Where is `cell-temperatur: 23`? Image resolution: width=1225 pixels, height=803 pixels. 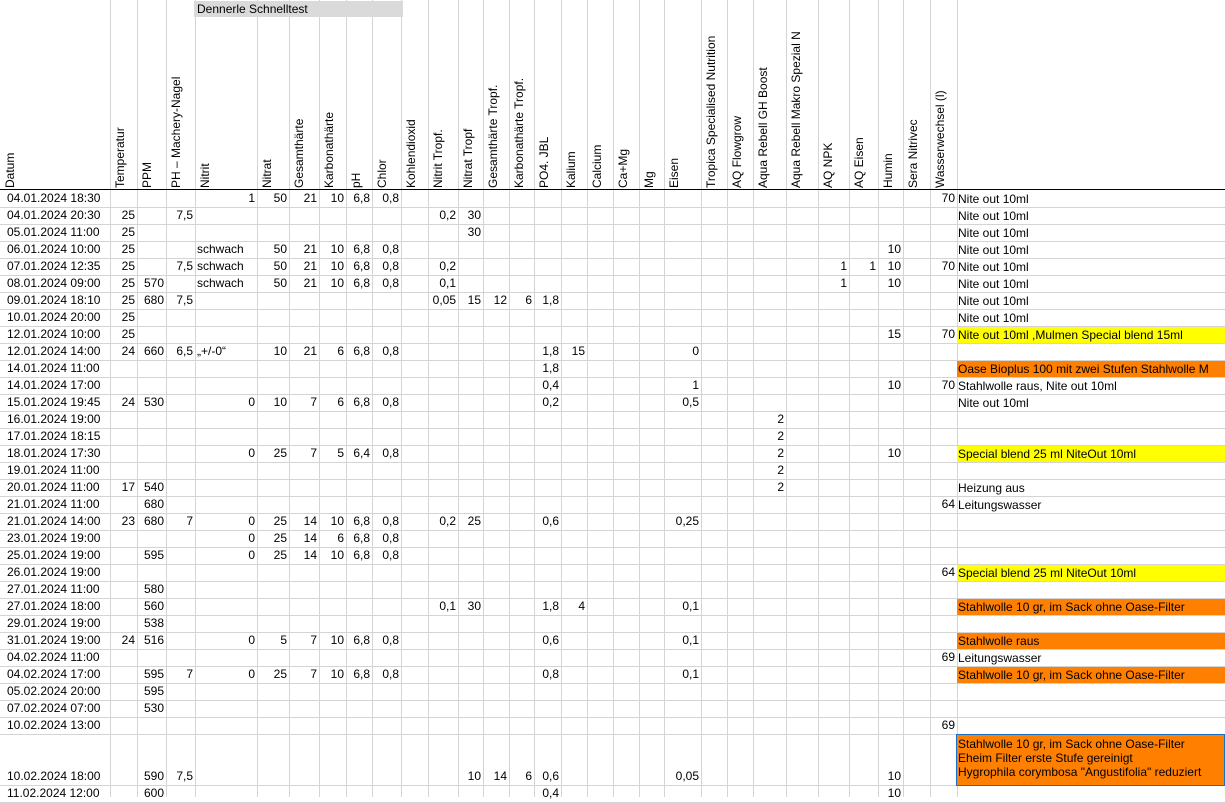 cell-temperatur: 23 is located at coordinates (122, 521).